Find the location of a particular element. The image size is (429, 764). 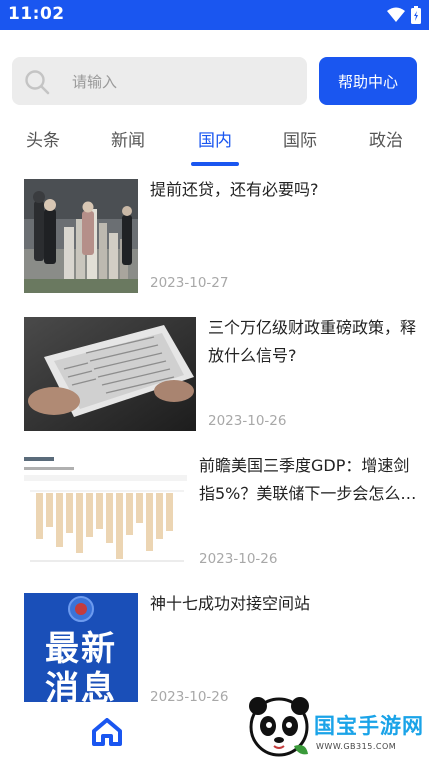

search-row: 帮助中心 is located at coordinates (214, 81).